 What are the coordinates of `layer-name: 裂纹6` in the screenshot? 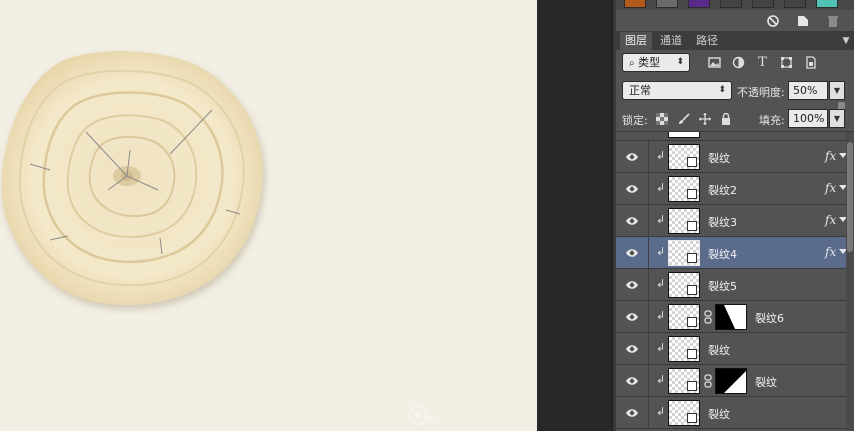 It's located at (769, 318).